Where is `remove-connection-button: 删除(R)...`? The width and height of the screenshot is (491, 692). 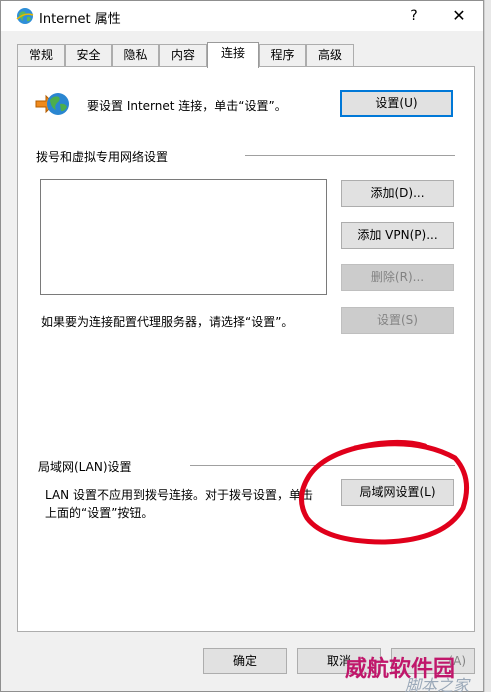
remove-connection-button: 删除(R)... is located at coordinates (397, 277).